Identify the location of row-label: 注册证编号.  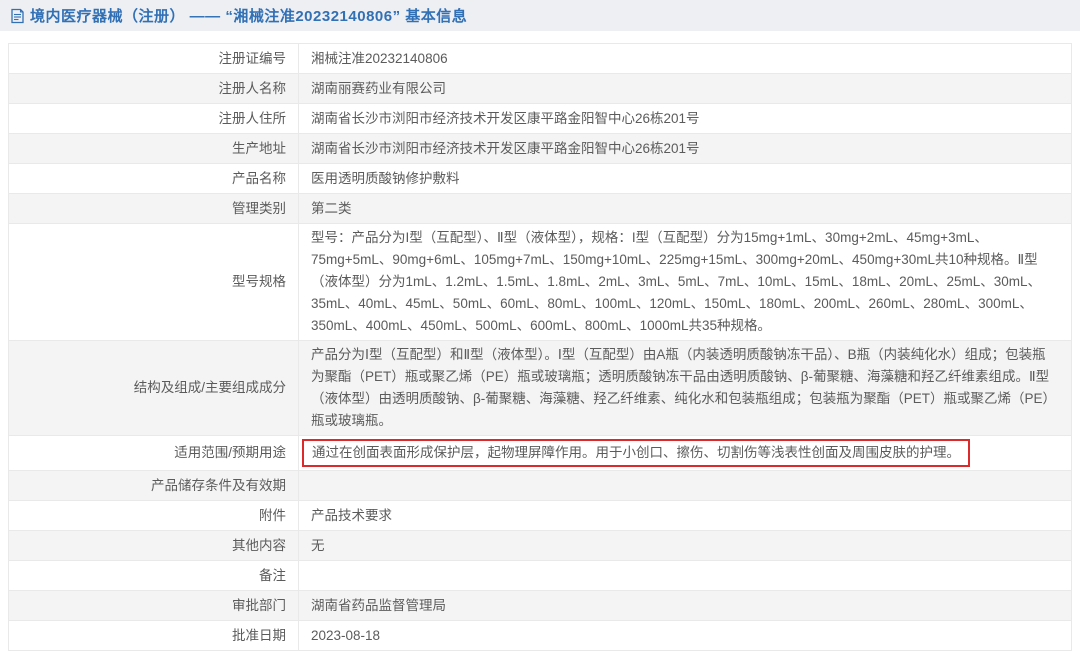
(154, 58).